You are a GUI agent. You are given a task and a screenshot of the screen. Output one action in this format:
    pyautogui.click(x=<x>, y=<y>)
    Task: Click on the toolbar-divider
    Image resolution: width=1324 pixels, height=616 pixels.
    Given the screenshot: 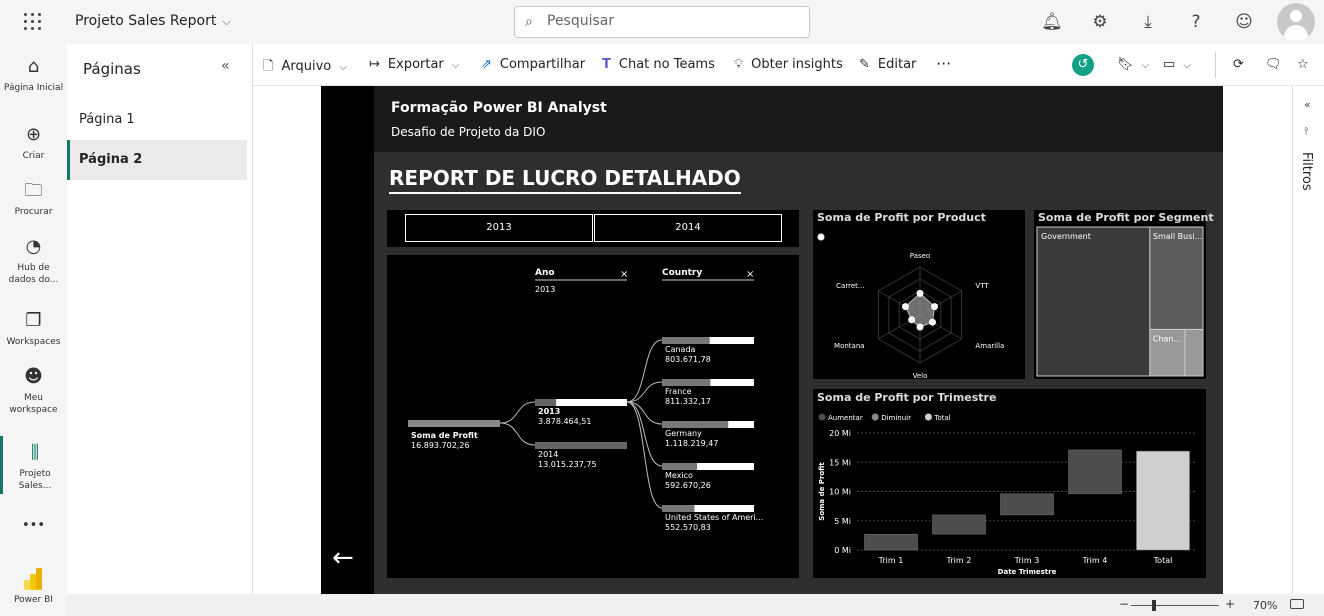 What is the action you would take?
    pyautogui.click(x=1215, y=65)
    